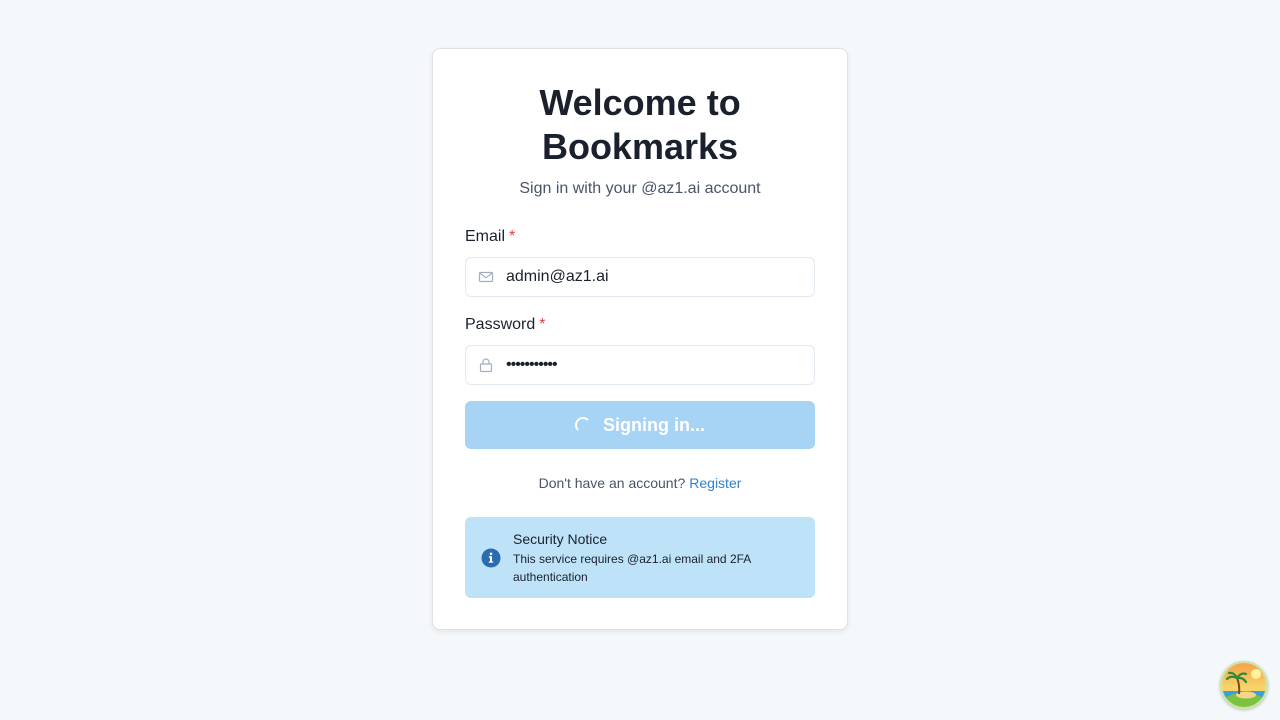 The image size is (1280, 720). I want to click on password-field, so click(640, 365).